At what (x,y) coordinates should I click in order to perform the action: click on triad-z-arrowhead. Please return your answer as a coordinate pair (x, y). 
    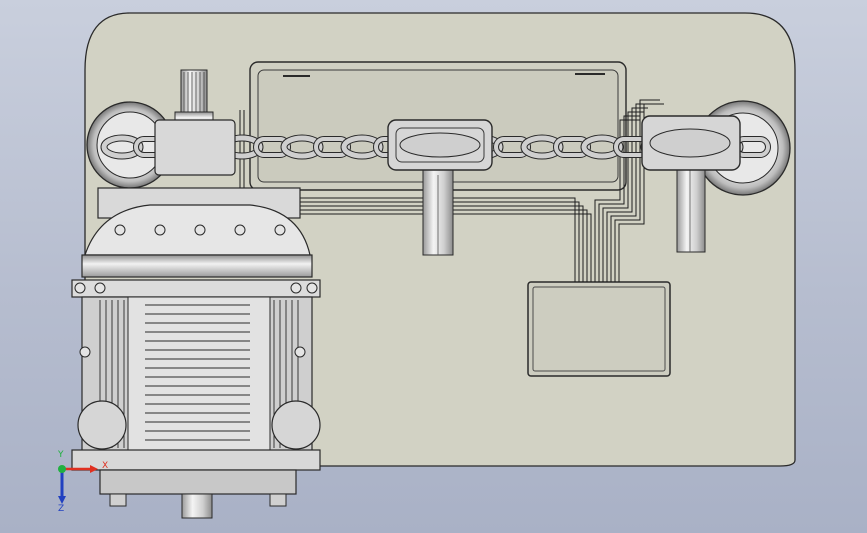
    Looking at the image, I should click on (62, 500).